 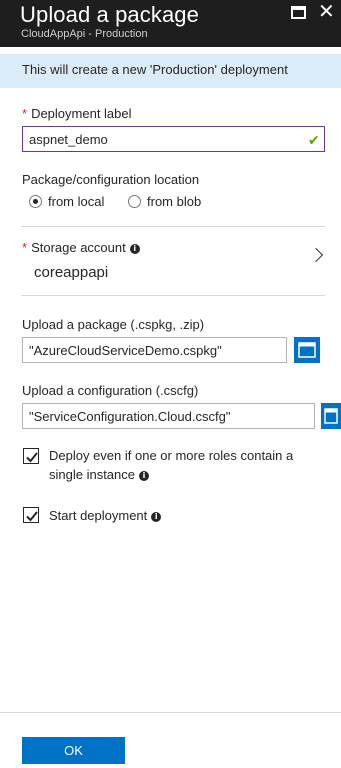 What do you see at coordinates (174, 201) in the screenshot?
I see `radio-from-blob-label: from blob` at bounding box center [174, 201].